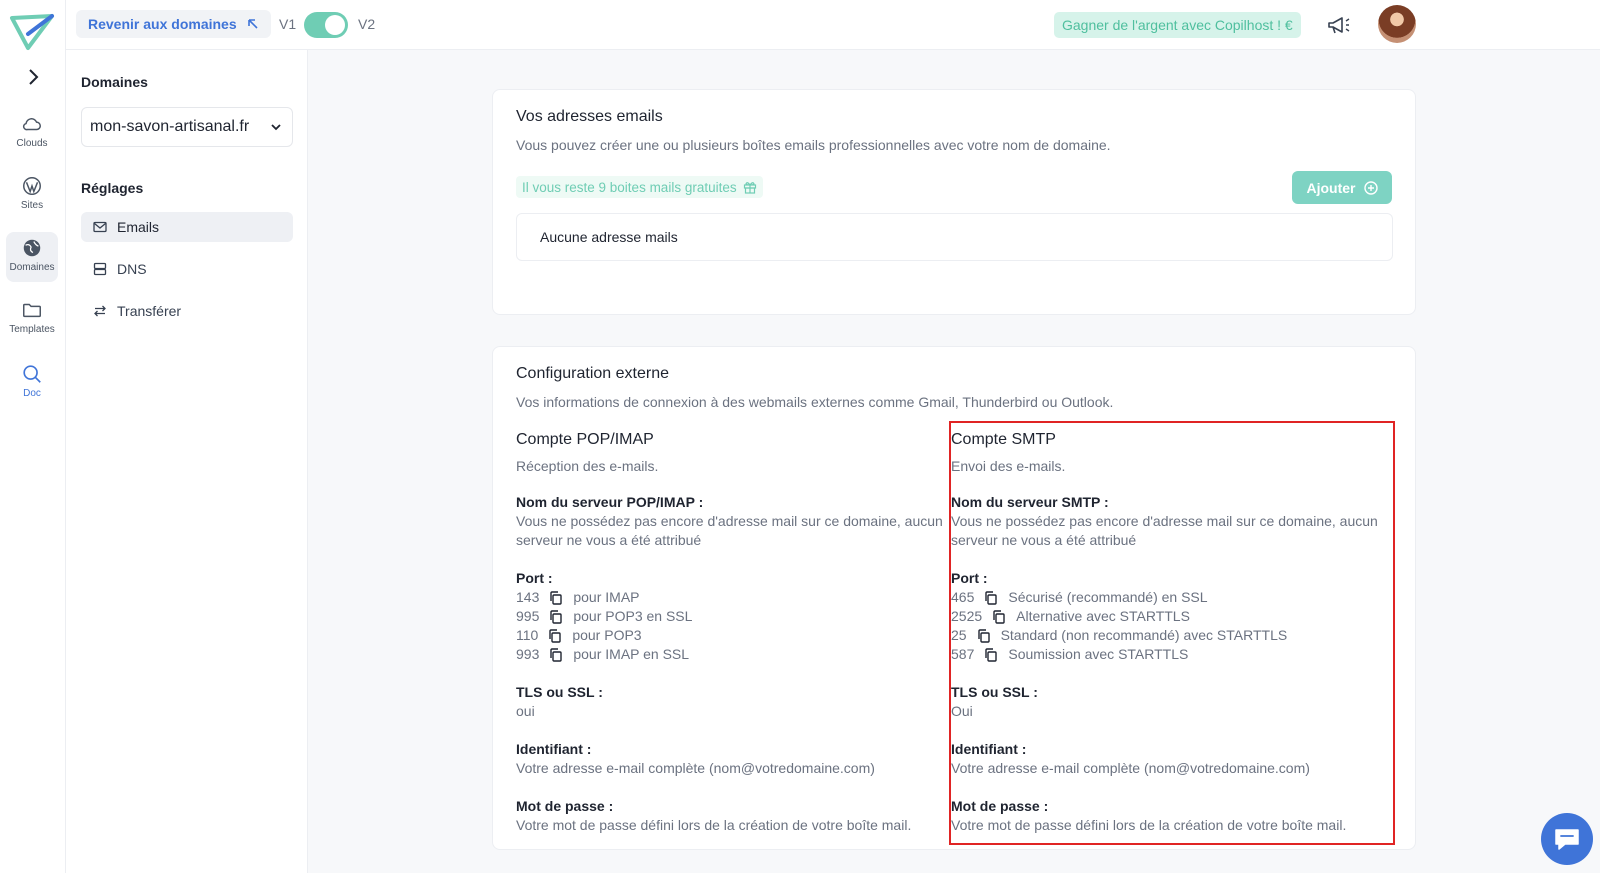  I want to click on port-row: 465 Sécurisé (recommandé) en SSL, so click(1166, 597).